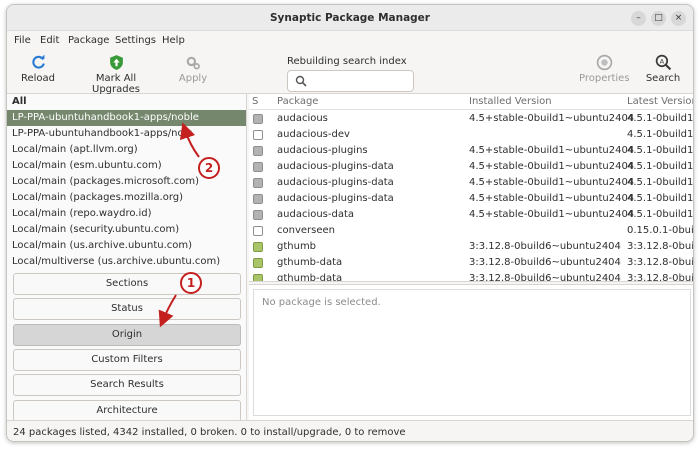 The image size is (700, 449). I want to click on filter-item-llvm: Local/main (apt.llvm.org), so click(126, 150).